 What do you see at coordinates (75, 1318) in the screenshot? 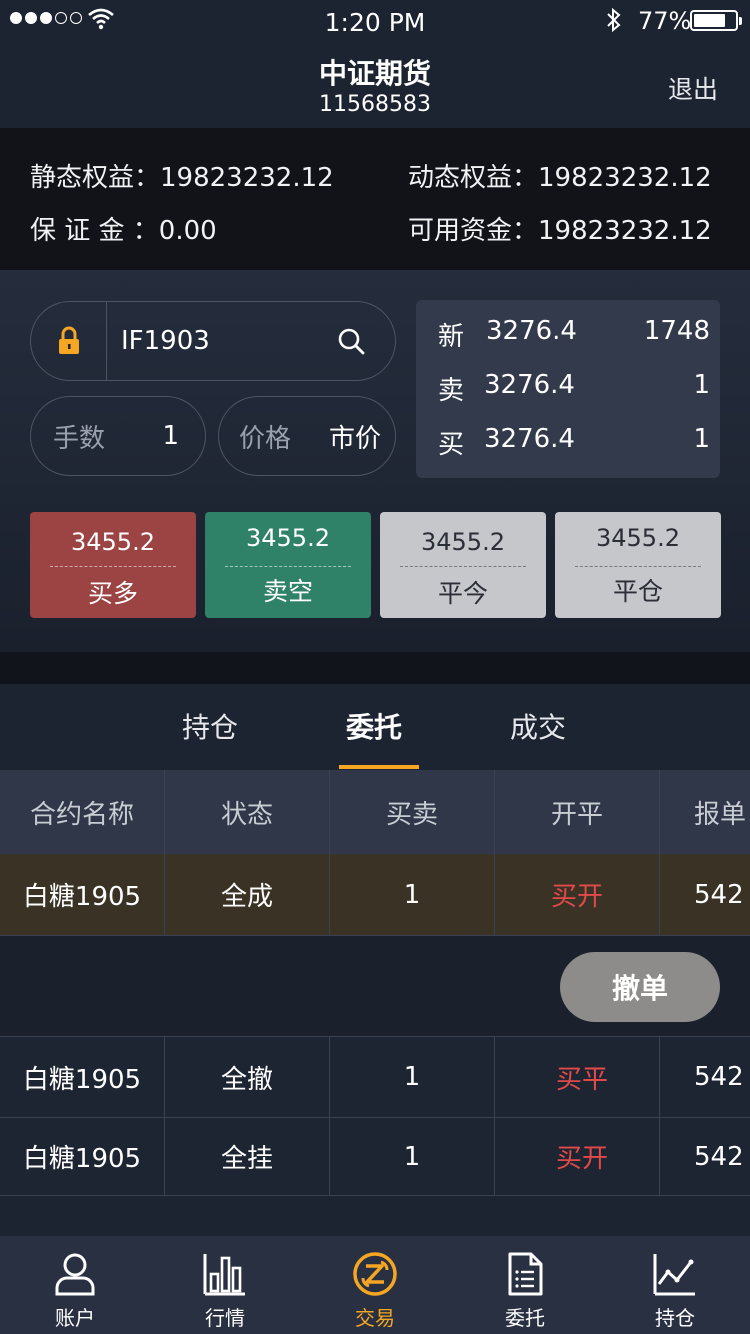
I see `bottom-tab-label: 账户` at bounding box center [75, 1318].